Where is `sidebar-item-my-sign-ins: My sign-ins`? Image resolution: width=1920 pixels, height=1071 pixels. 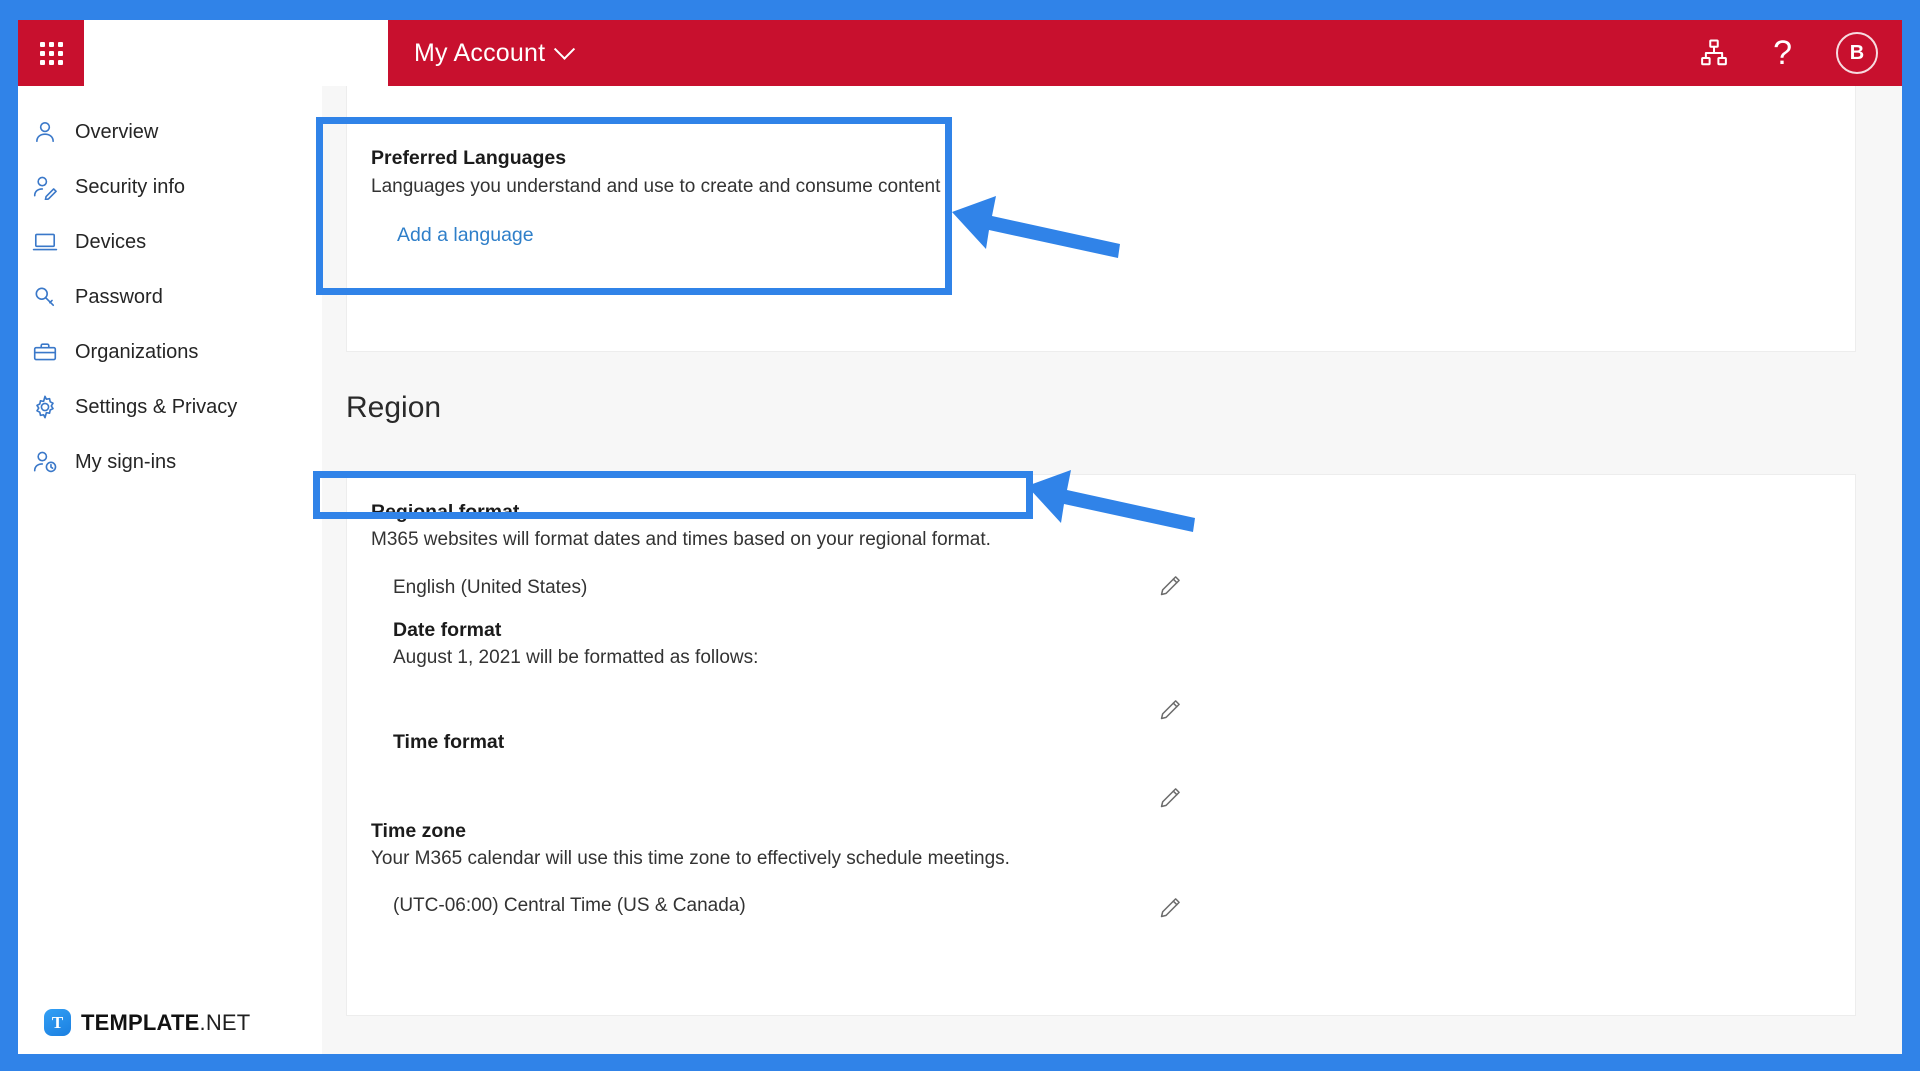
sidebar-item-my-sign-ins: My sign-ins is located at coordinates (170, 462).